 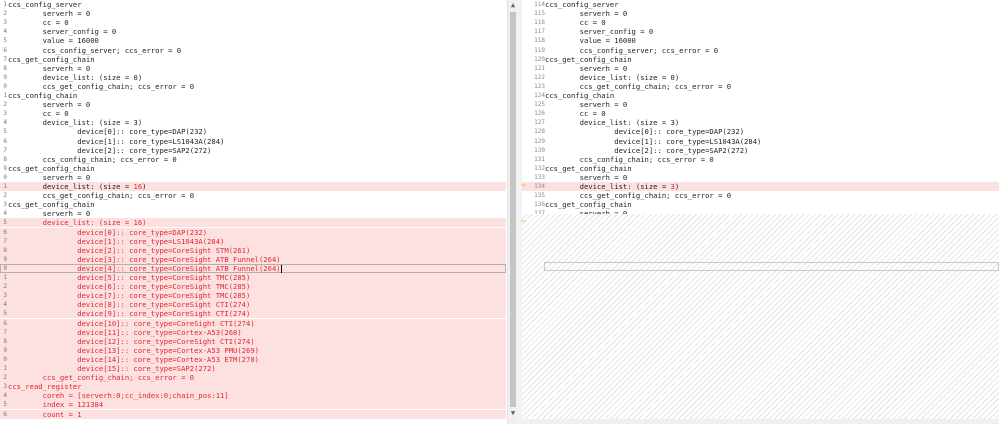 I want to click on left-code-line: 4 server_config = 0, so click(x=253, y=31).